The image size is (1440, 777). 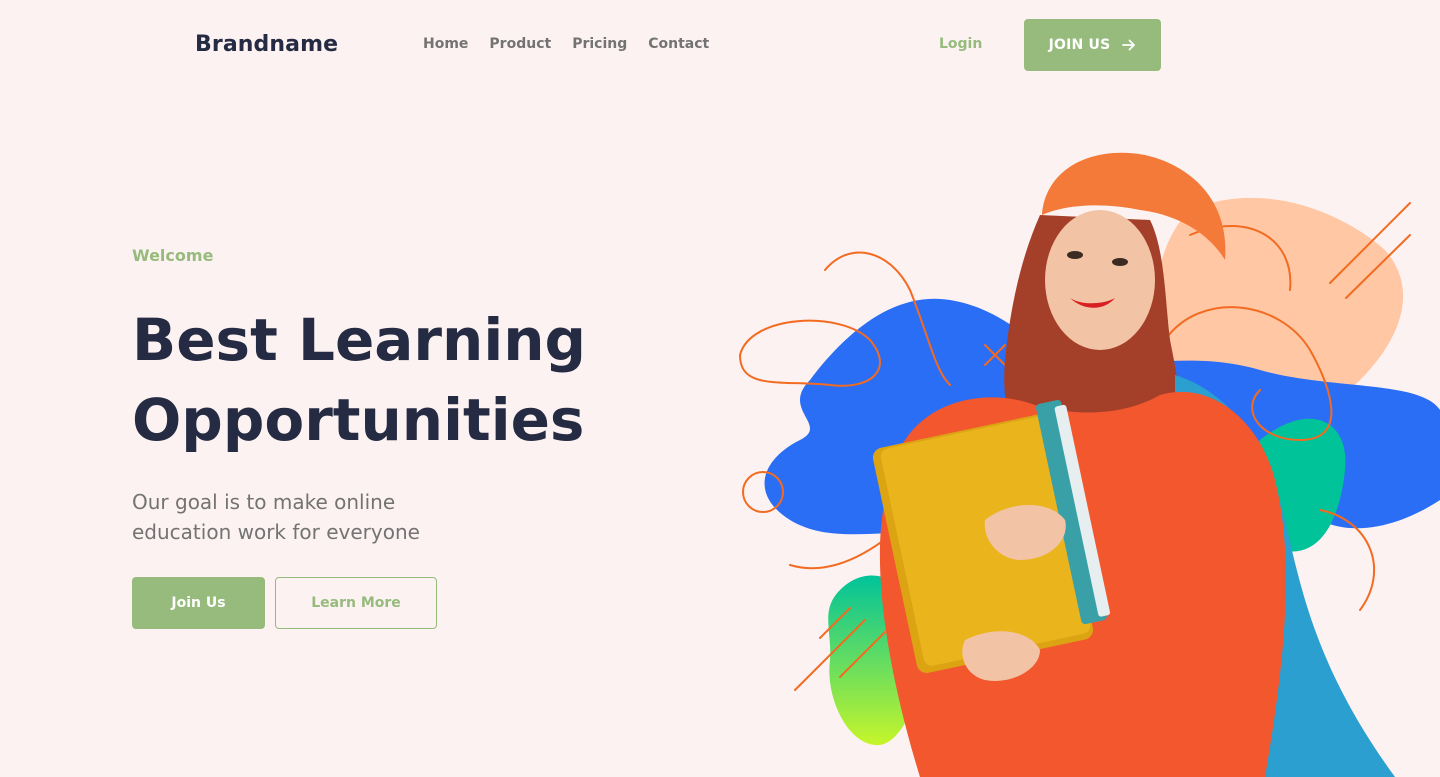 I want to click on nav-home: Home, so click(x=445, y=44).